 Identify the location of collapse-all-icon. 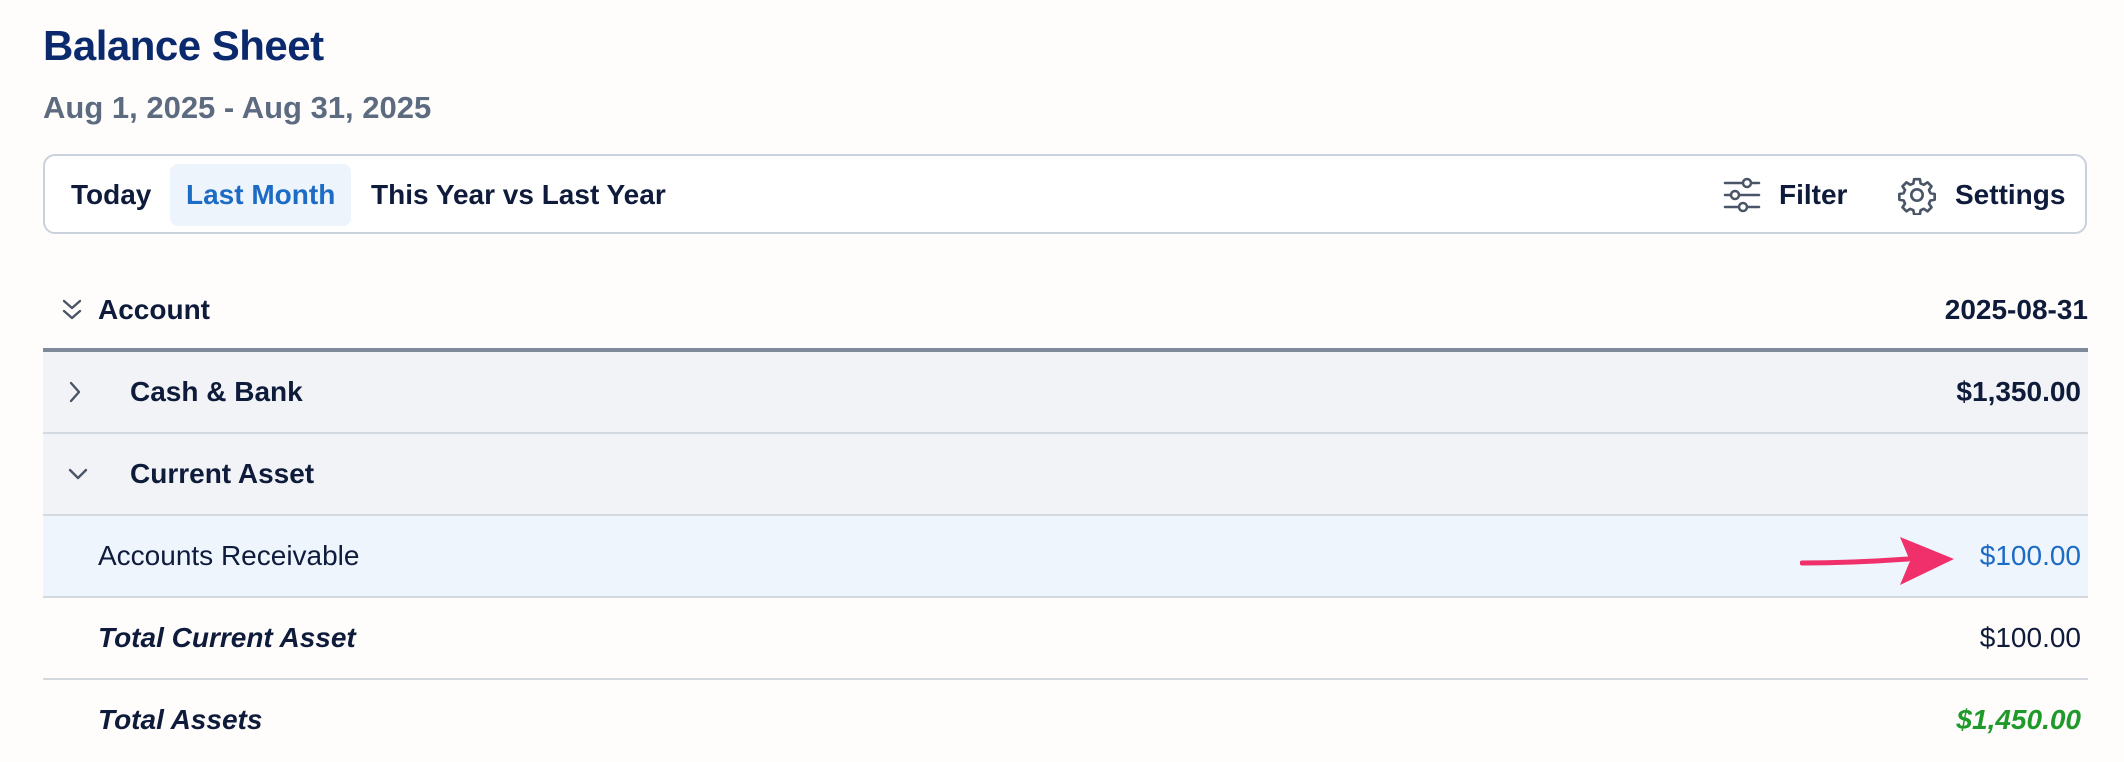
(72, 310).